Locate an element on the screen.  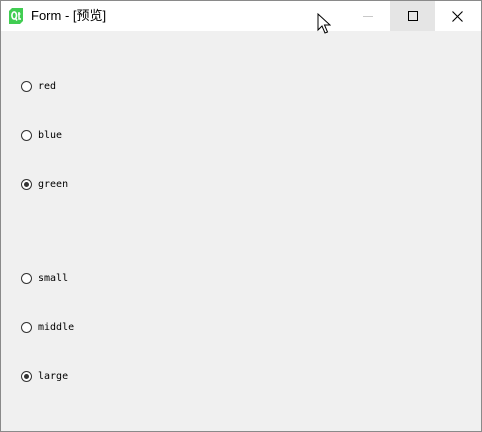
minimize-button is located at coordinates (367, 16).